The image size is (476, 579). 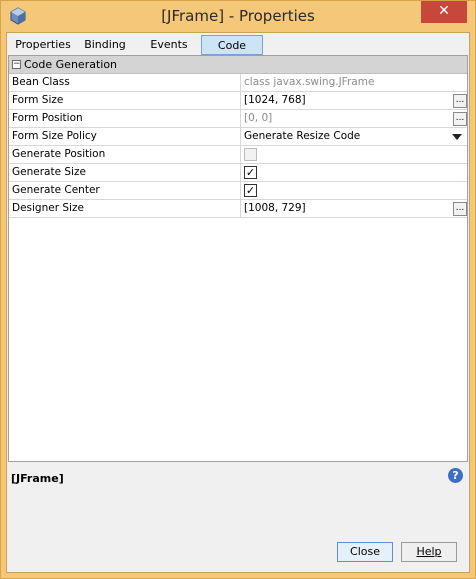 What do you see at coordinates (302, 136) in the screenshot?
I see `form-size-policy-select: Generate Resize Code` at bounding box center [302, 136].